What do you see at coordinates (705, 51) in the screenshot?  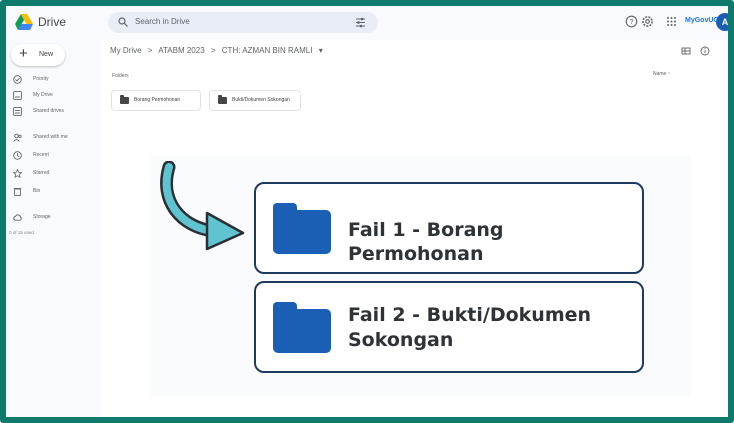 I see `info-icon` at bounding box center [705, 51].